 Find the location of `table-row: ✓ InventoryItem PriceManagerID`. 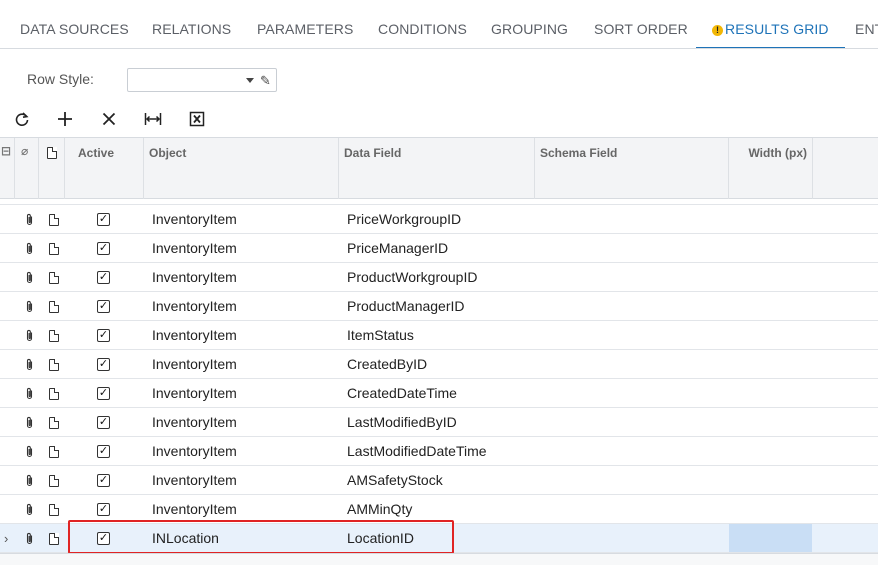

table-row: ✓ InventoryItem PriceManagerID is located at coordinates (439, 248).